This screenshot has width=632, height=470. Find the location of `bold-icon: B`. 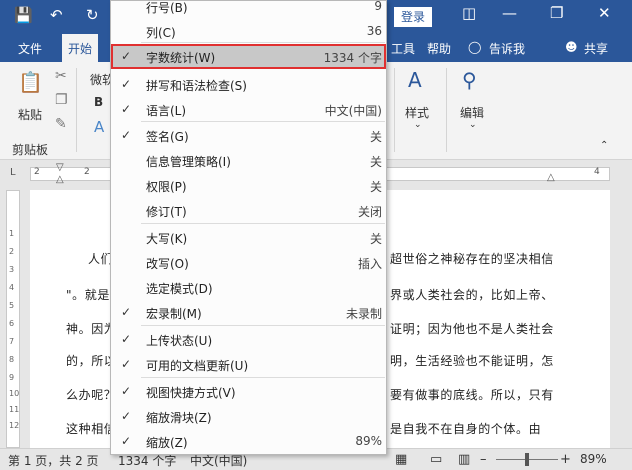

bold-icon: B is located at coordinates (98, 102).